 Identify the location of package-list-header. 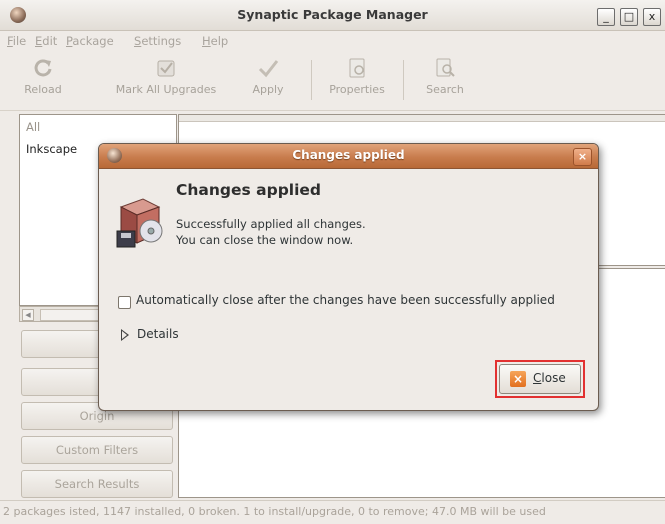
(422, 118).